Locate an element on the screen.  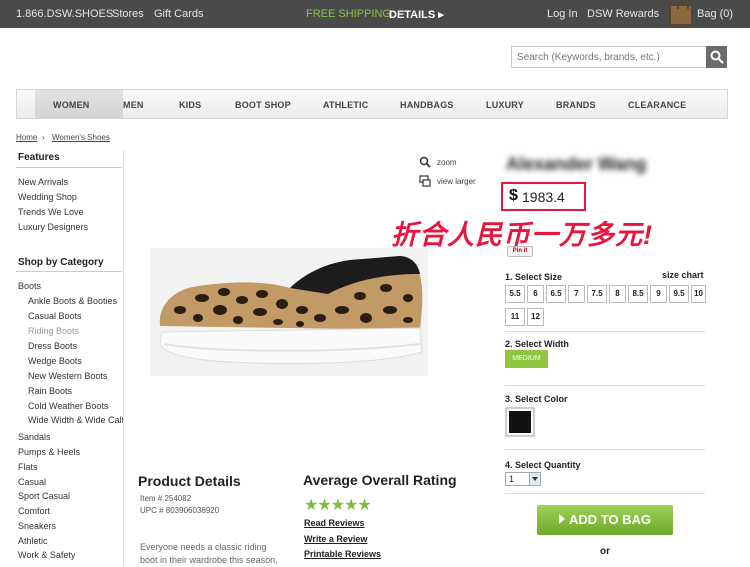
select-color-label: 3. Select Color is located at coordinates (536, 399).